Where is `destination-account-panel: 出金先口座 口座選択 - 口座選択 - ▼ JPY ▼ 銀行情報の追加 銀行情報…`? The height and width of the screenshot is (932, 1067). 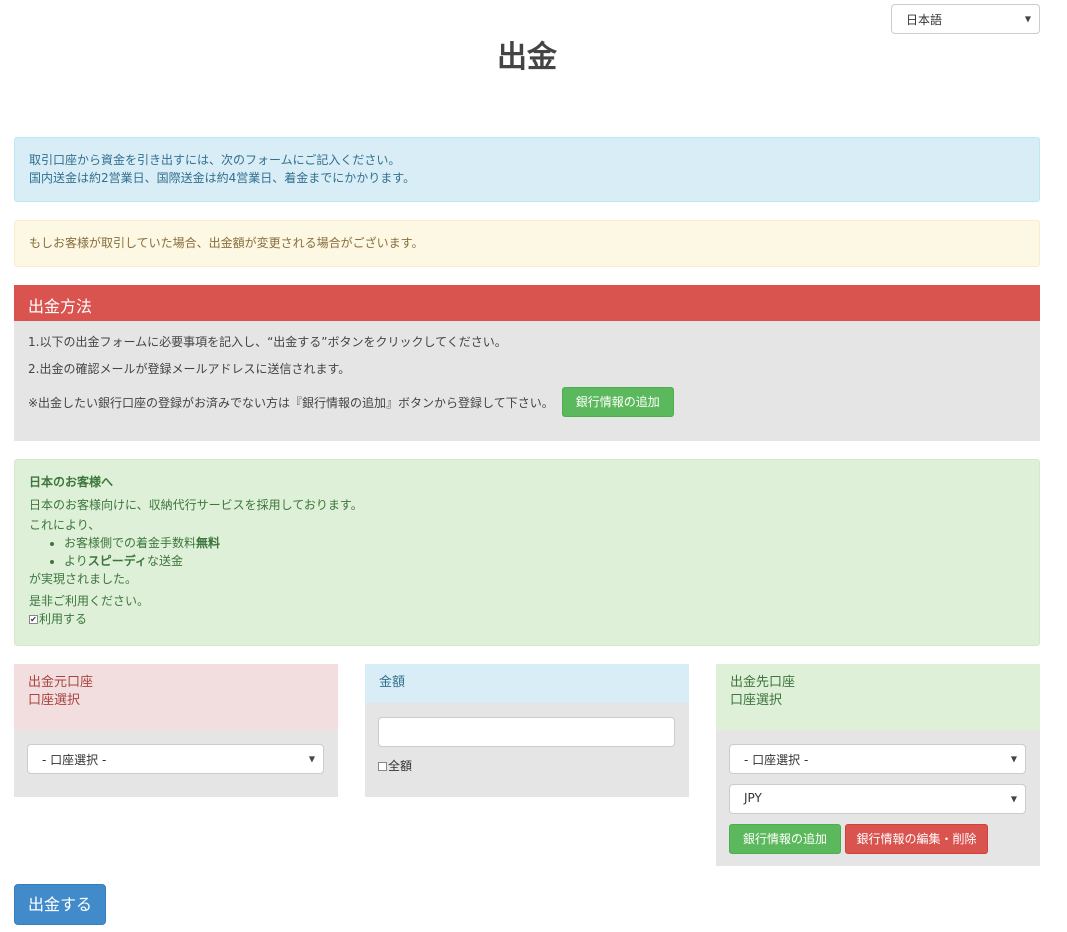 destination-account-panel: 出金先口座 口座選択 - 口座選択 - ▼ JPY ▼ 銀行情報の追加 銀行情報… is located at coordinates (878, 765).